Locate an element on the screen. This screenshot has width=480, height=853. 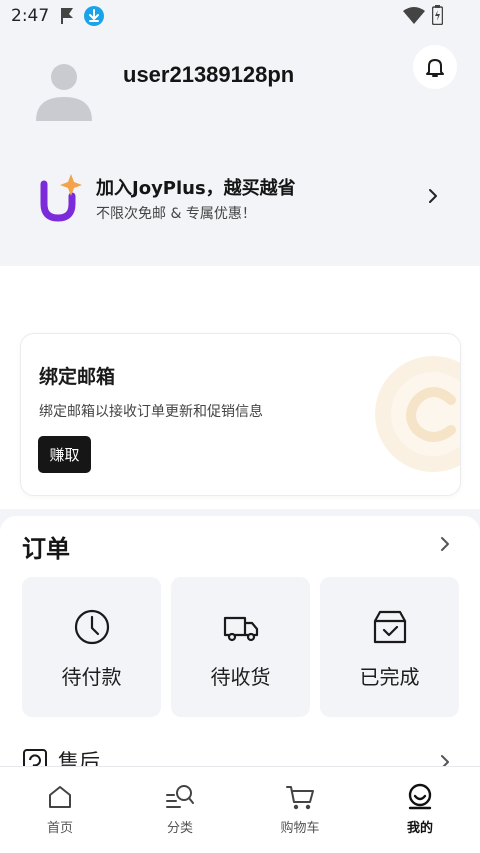
bell-icon is located at coordinates (435, 68).